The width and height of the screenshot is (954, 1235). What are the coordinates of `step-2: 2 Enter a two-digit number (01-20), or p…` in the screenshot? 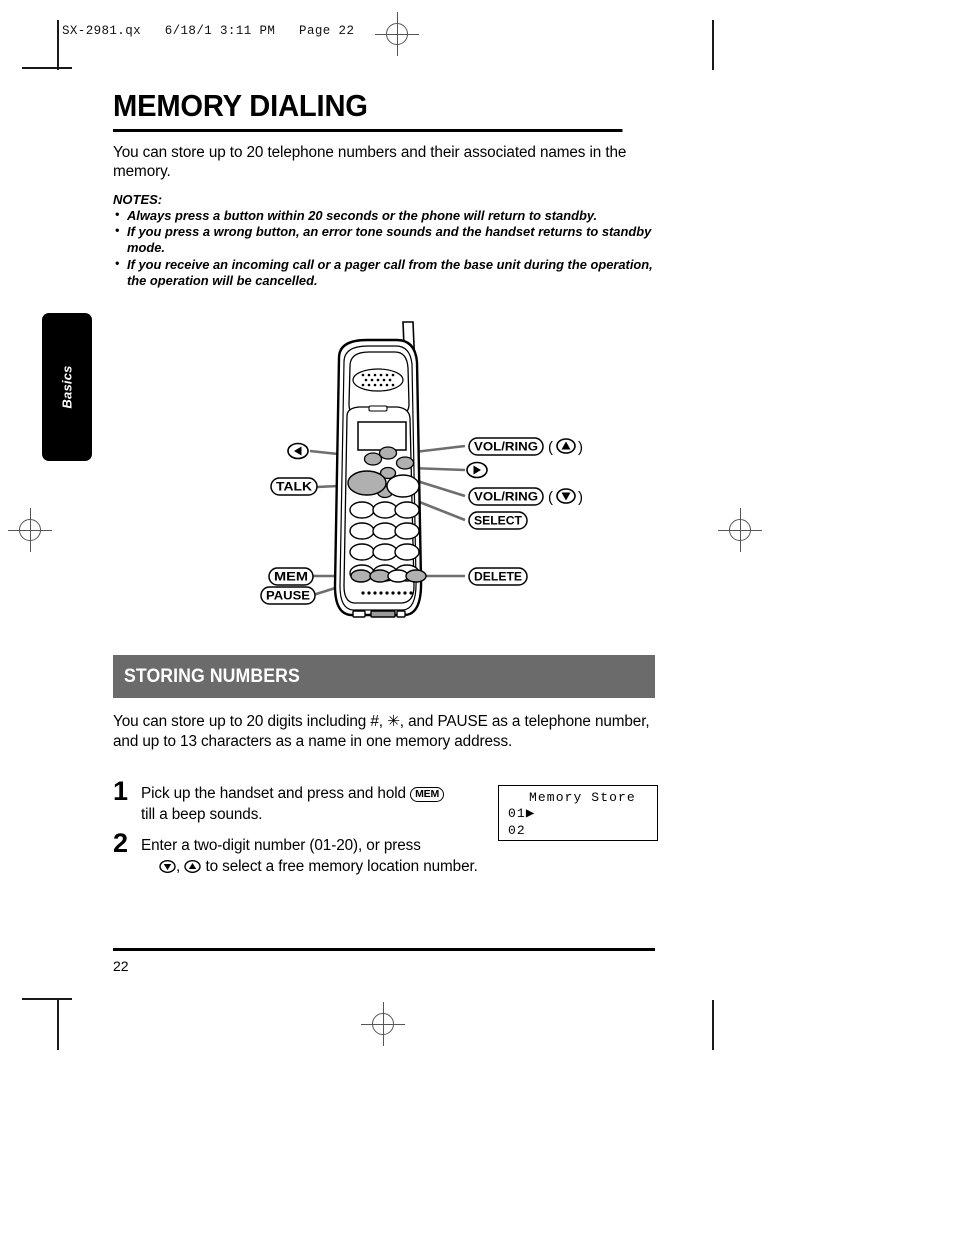 It's located at (393, 853).